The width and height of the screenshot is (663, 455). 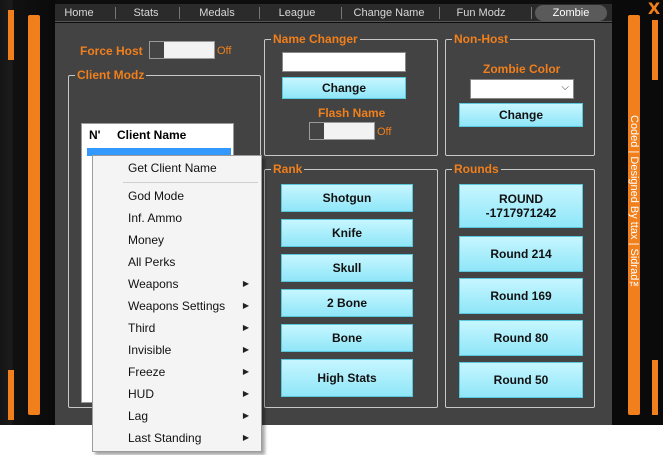 I want to click on tab-home: Home, so click(x=79, y=13).